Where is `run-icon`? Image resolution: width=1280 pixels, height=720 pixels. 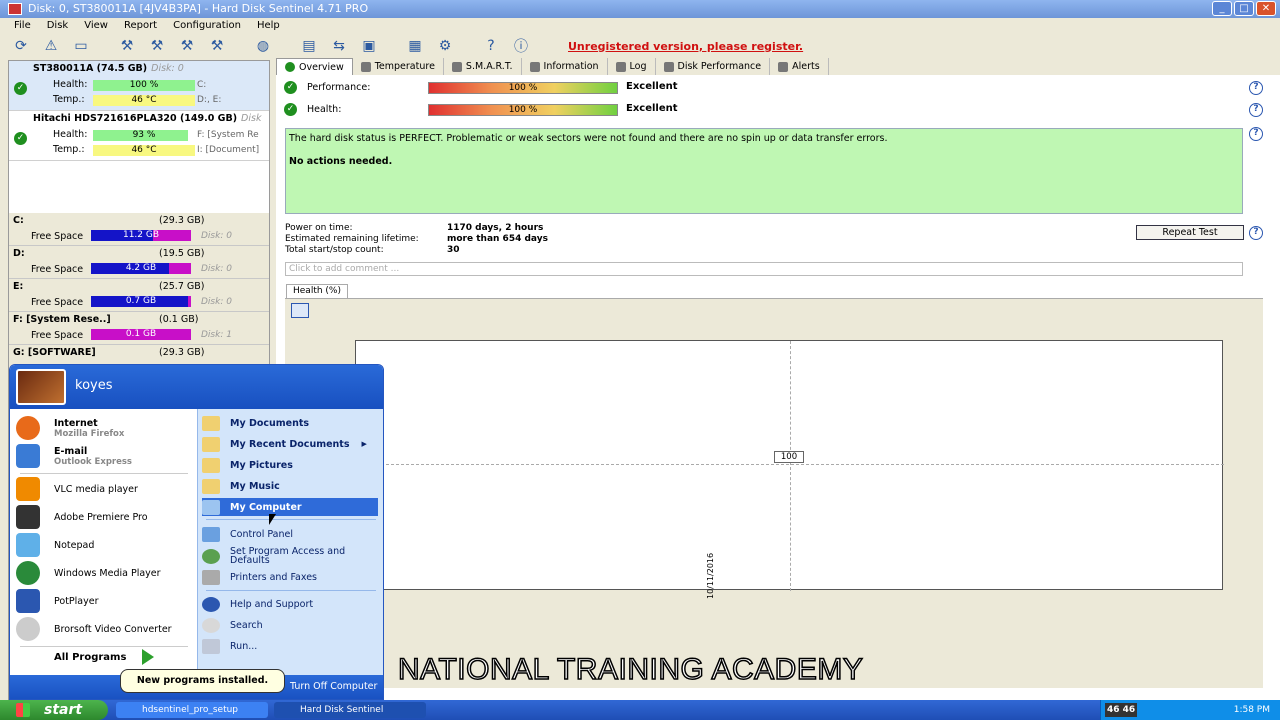 run-icon is located at coordinates (211, 646).